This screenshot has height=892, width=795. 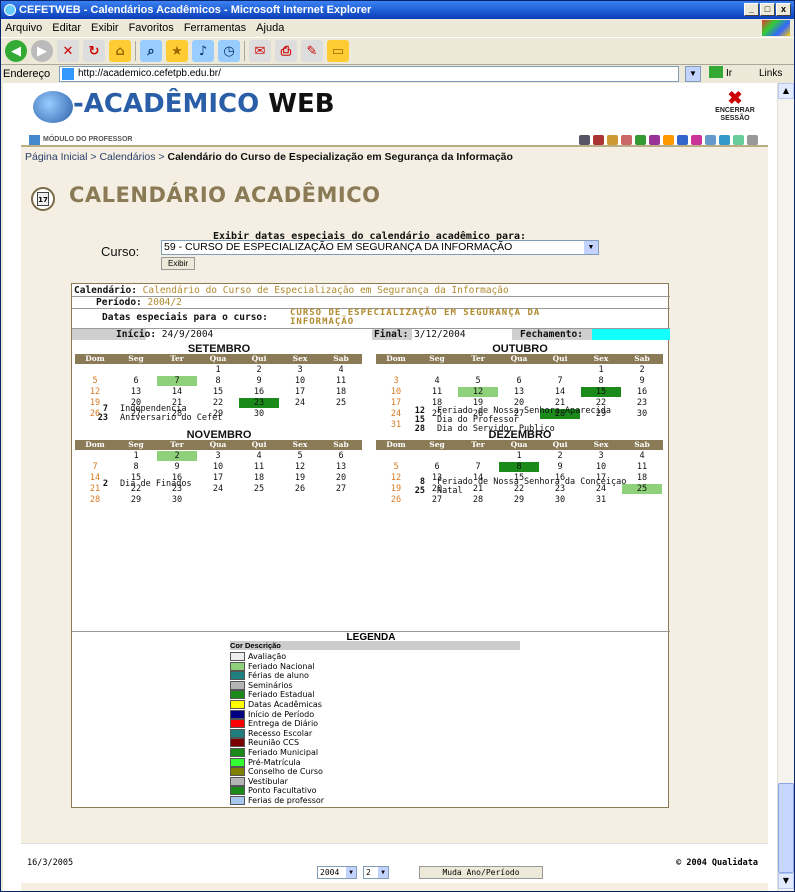 What do you see at coordinates (786, 828) in the screenshot?
I see `scrollbar-thumb` at bounding box center [786, 828].